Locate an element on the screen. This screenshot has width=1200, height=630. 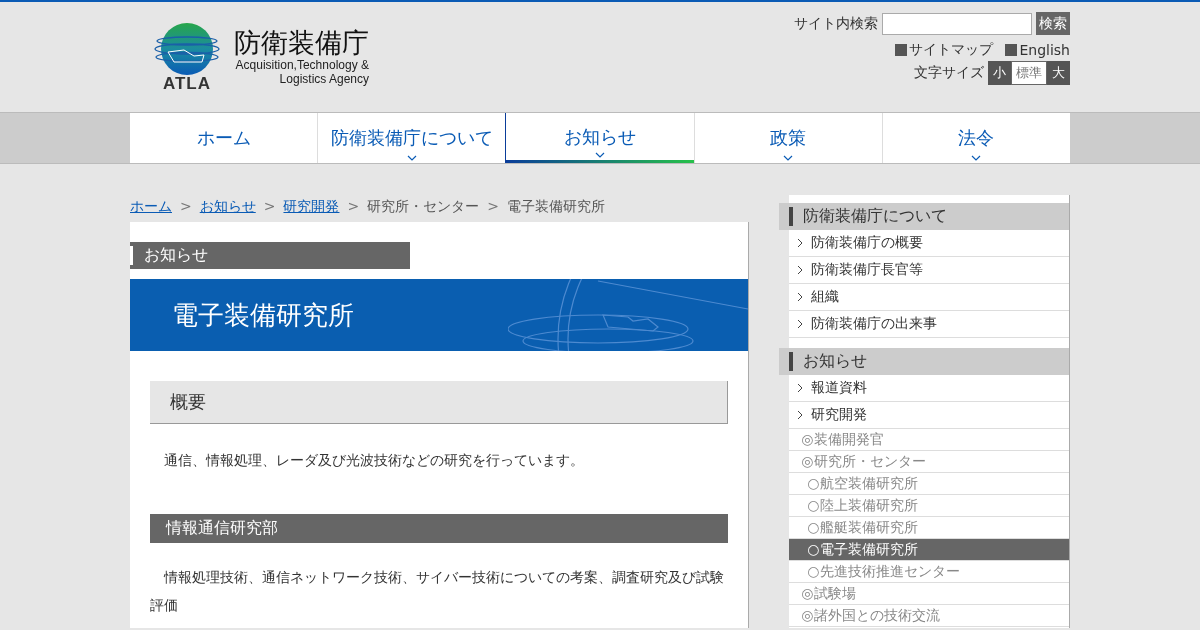
sidebar-item: 防衛装備庁の概要 is located at coordinates (929, 243).